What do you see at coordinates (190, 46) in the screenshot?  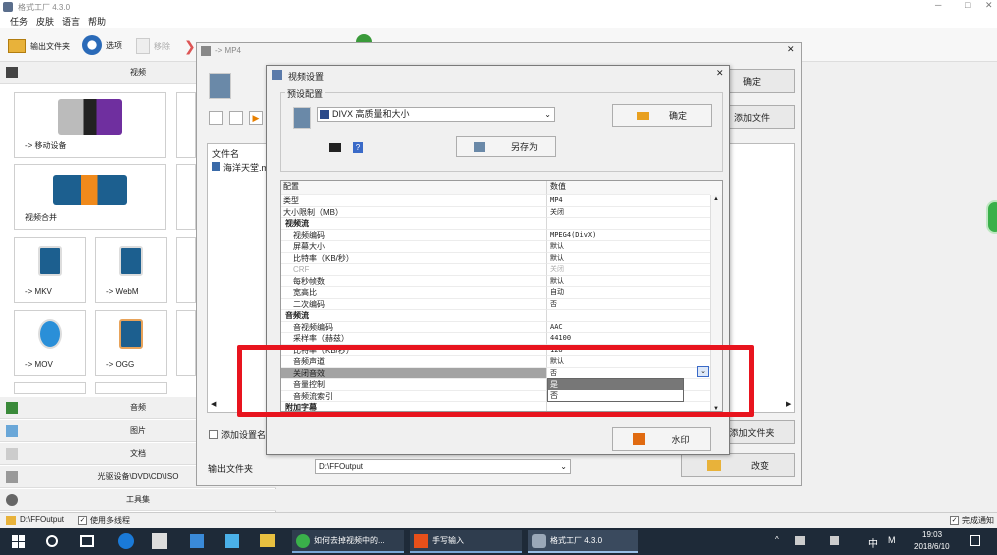 I see `arrow-icon: ❯` at bounding box center [190, 46].